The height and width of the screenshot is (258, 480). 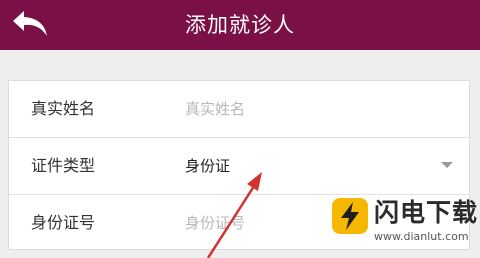 What do you see at coordinates (421, 236) in the screenshot?
I see `watermark-url: www.dianlut.com` at bounding box center [421, 236].